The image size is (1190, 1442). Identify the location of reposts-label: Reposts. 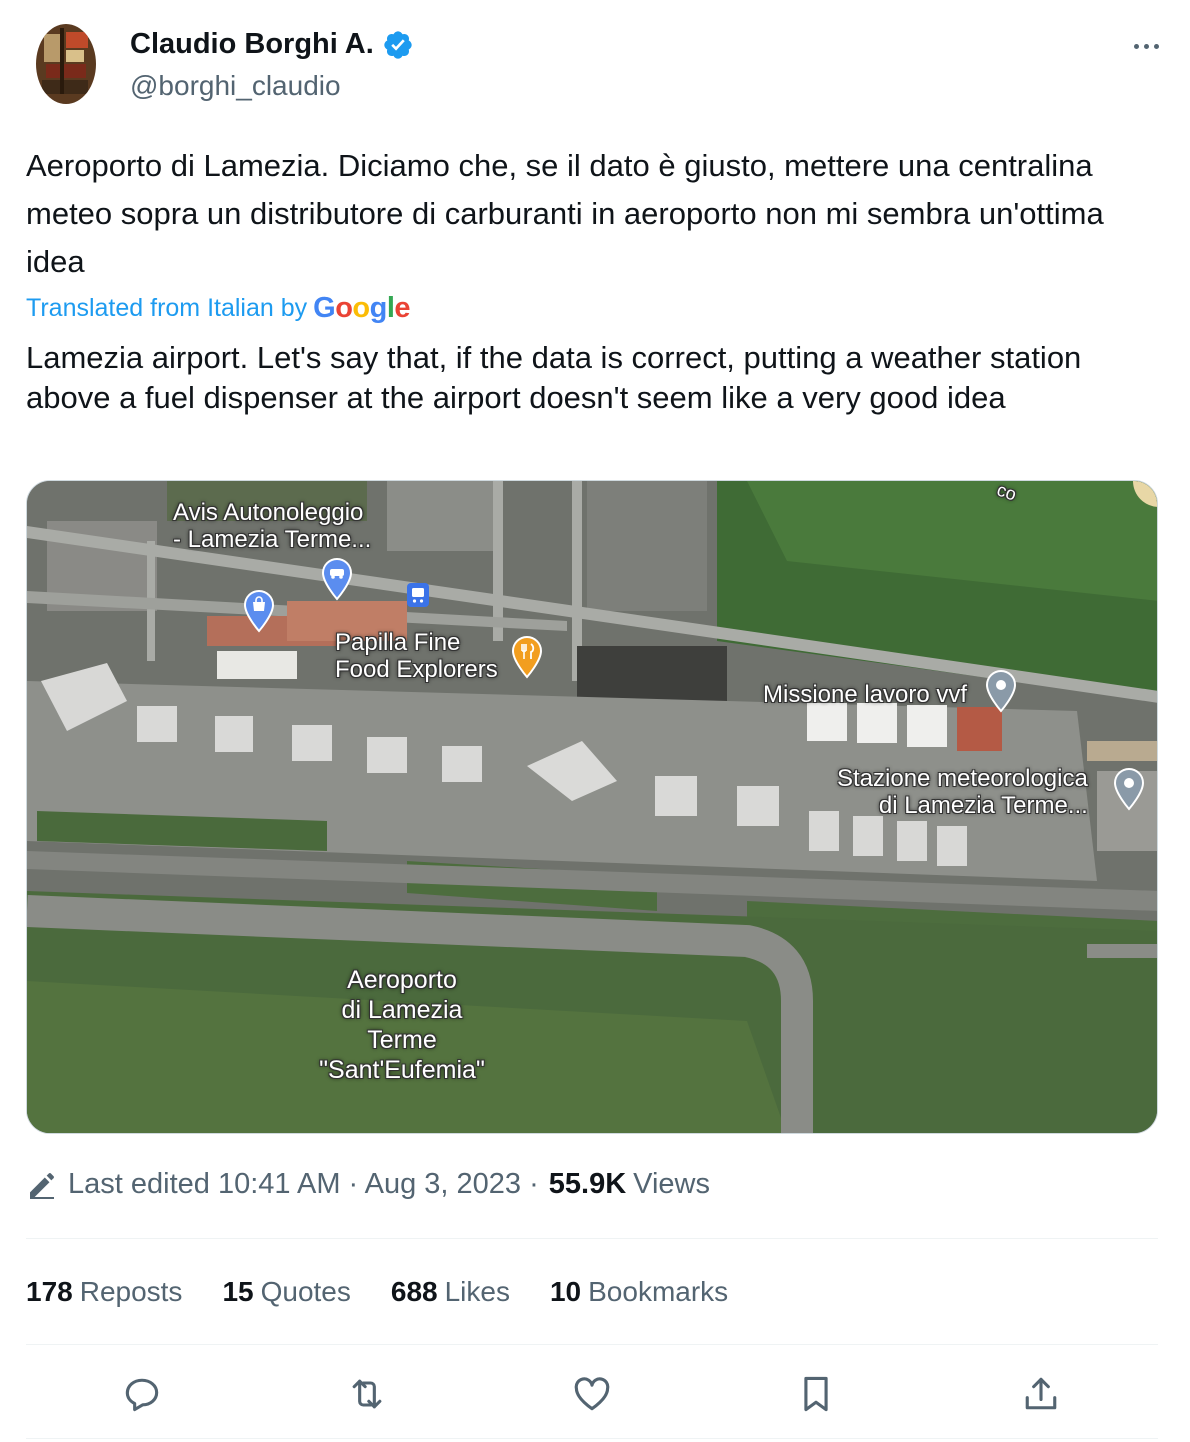
(131, 1291).